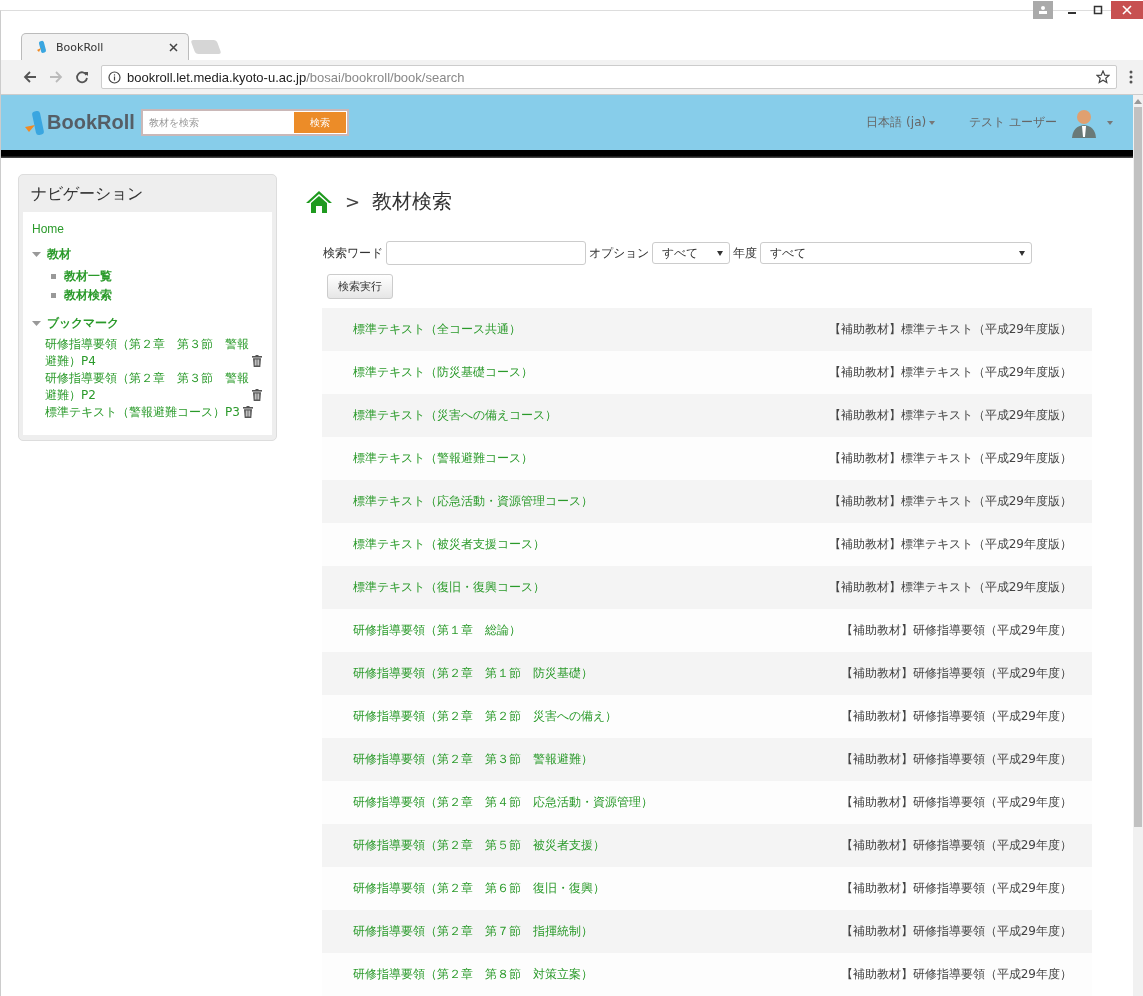 Image resolution: width=1143 pixels, height=996 pixels. Describe the element at coordinates (319, 123) in the screenshot. I see `search-button: 検索` at that location.